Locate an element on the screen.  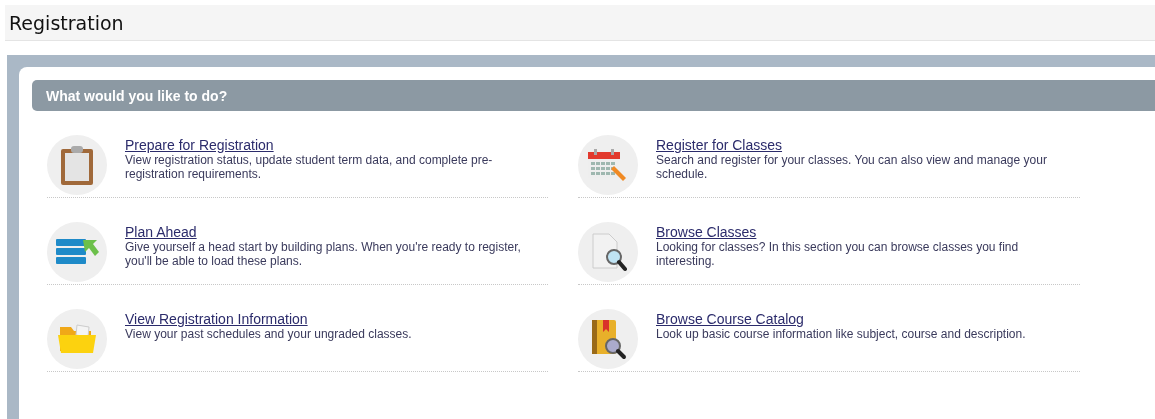
document-search-icon is located at coordinates (608, 252).